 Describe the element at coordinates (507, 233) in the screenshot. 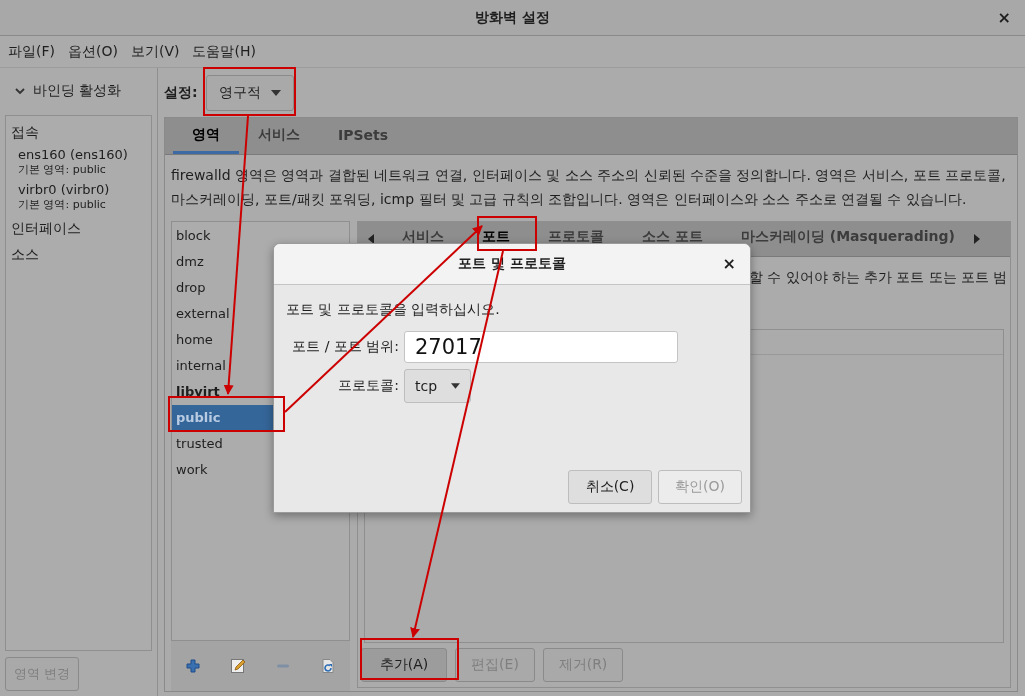

I see `highlight-frame` at that location.